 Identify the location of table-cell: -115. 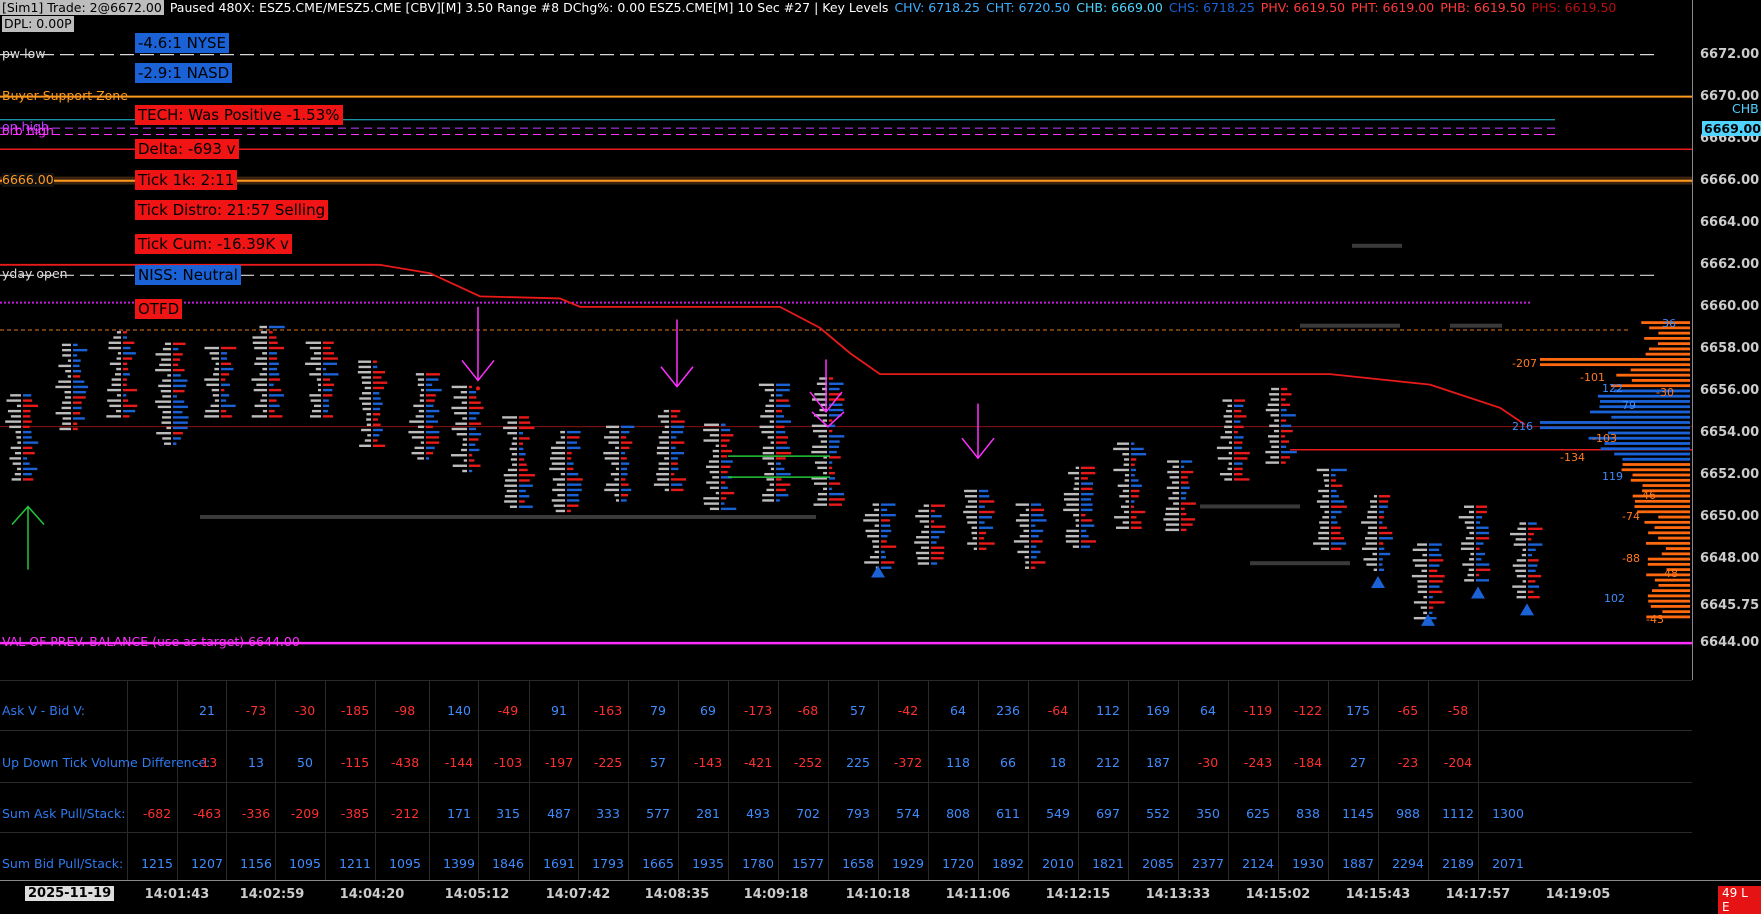
(355, 762).